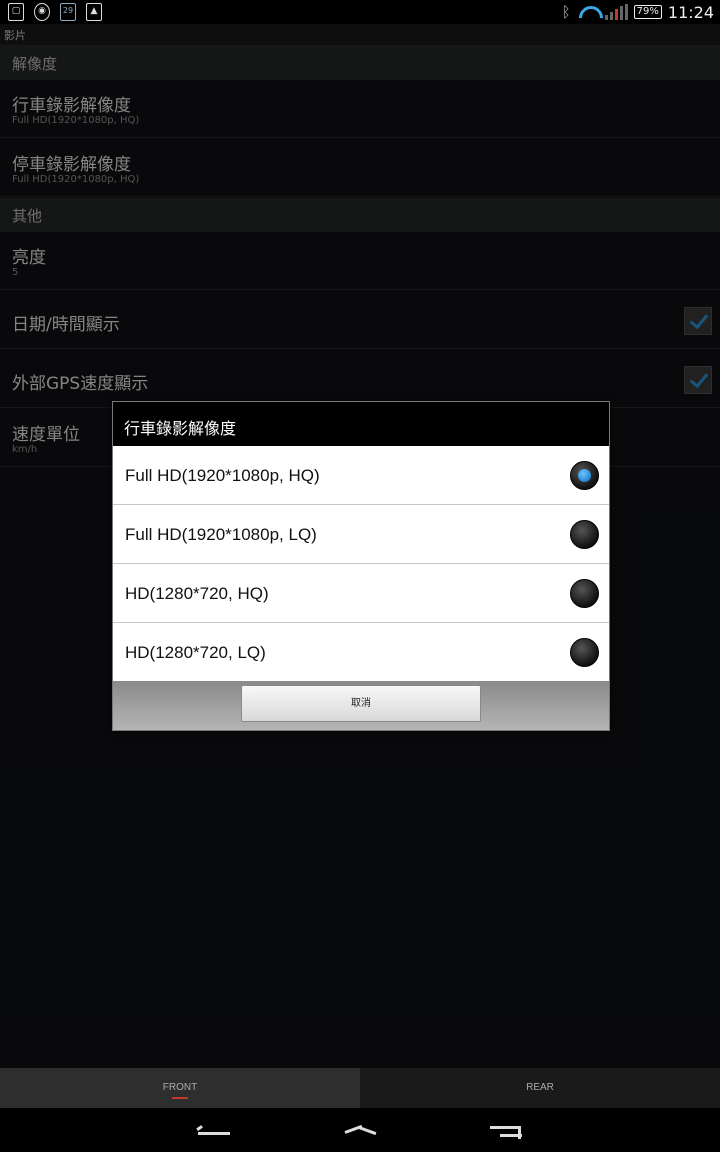 This screenshot has height=1152, width=720. I want to click on calendar-icon: 29, so click(68, 12).